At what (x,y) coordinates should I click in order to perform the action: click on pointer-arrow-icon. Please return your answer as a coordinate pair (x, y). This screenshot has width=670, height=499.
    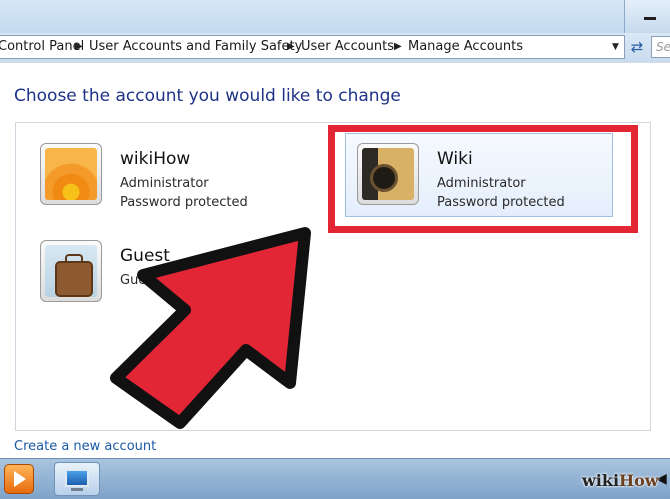
    Looking at the image, I should click on (210, 328).